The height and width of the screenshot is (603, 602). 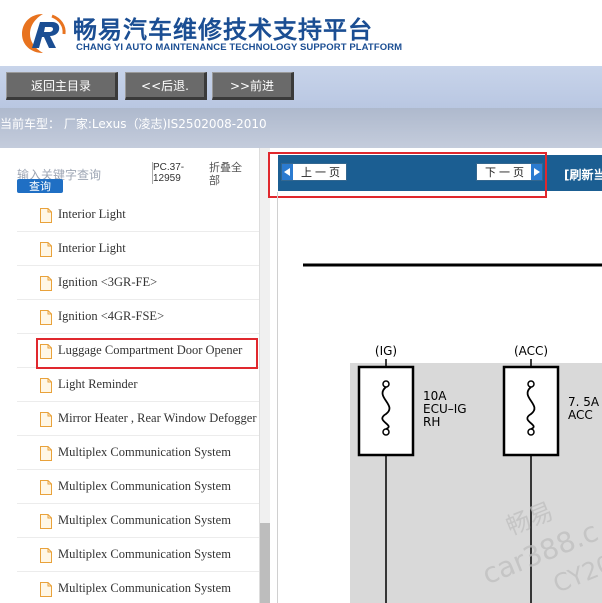 What do you see at coordinates (431, 422) in the screenshot?
I see `fuse1-name-line2: RH` at bounding box center [431, 422].